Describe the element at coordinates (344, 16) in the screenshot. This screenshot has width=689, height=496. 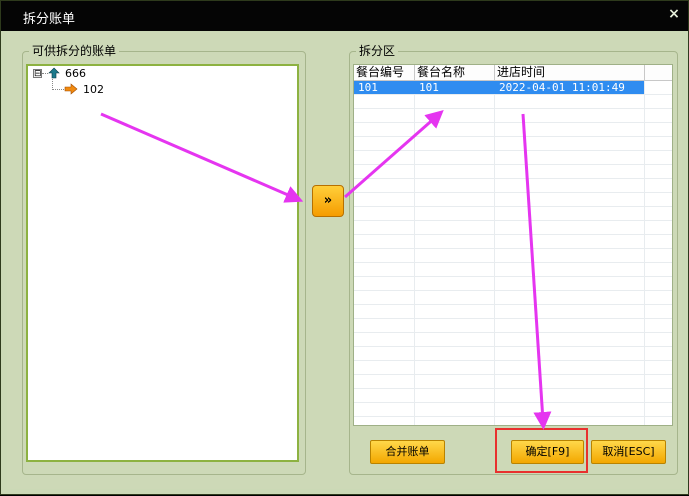
I see `title-bar: 拆分账单 ×` at that location.